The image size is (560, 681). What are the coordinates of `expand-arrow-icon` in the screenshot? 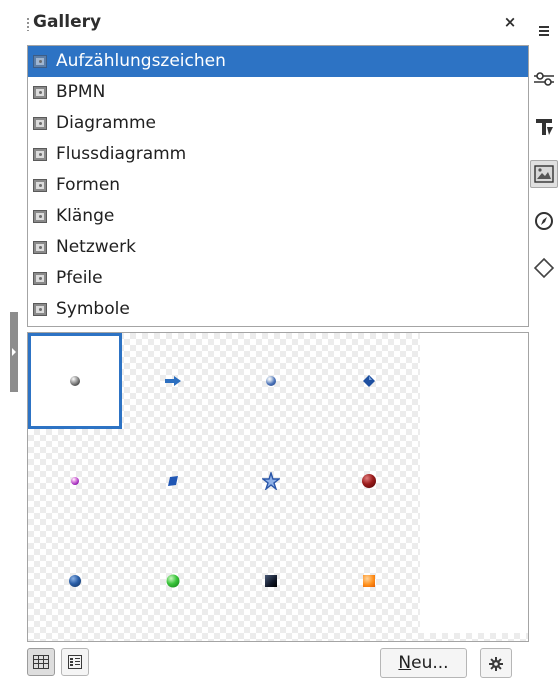 It's located at (14, 352).